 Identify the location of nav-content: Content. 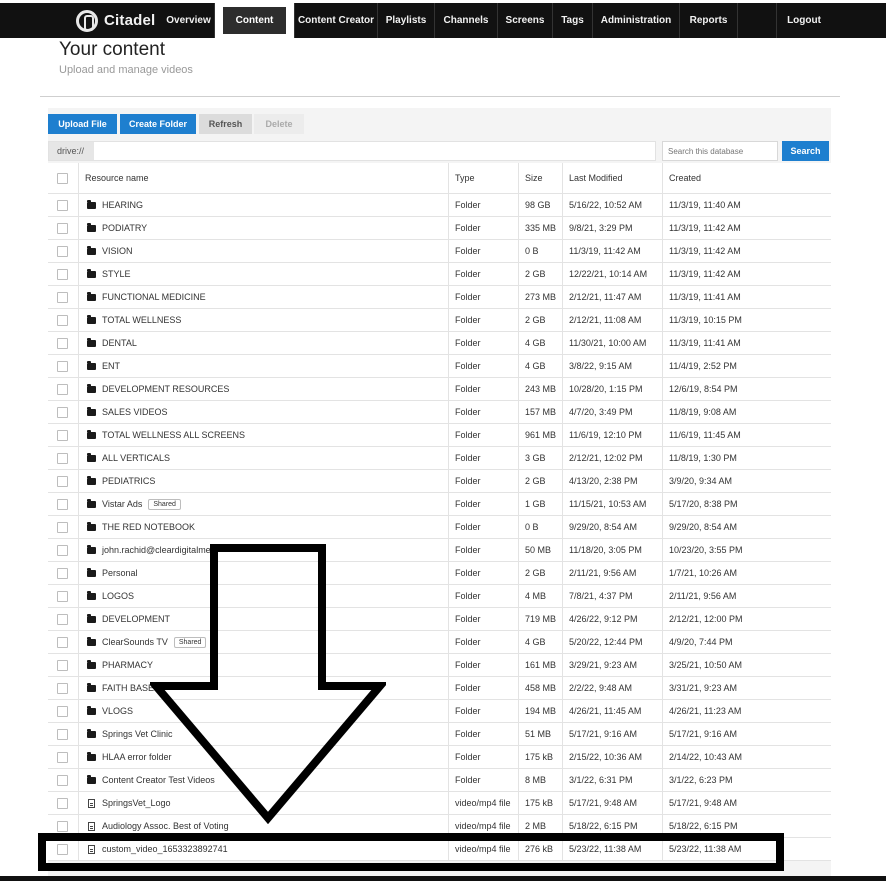
(255, 20).